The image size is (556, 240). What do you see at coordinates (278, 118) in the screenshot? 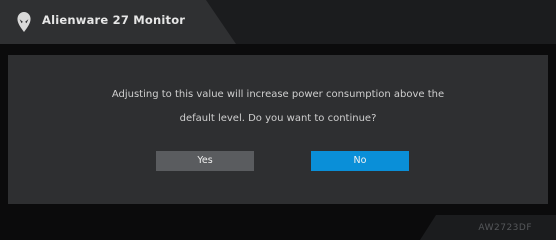
I see `dialog-message-line-2: default level. Do you want to continue?` at bounding box center [278, 118].